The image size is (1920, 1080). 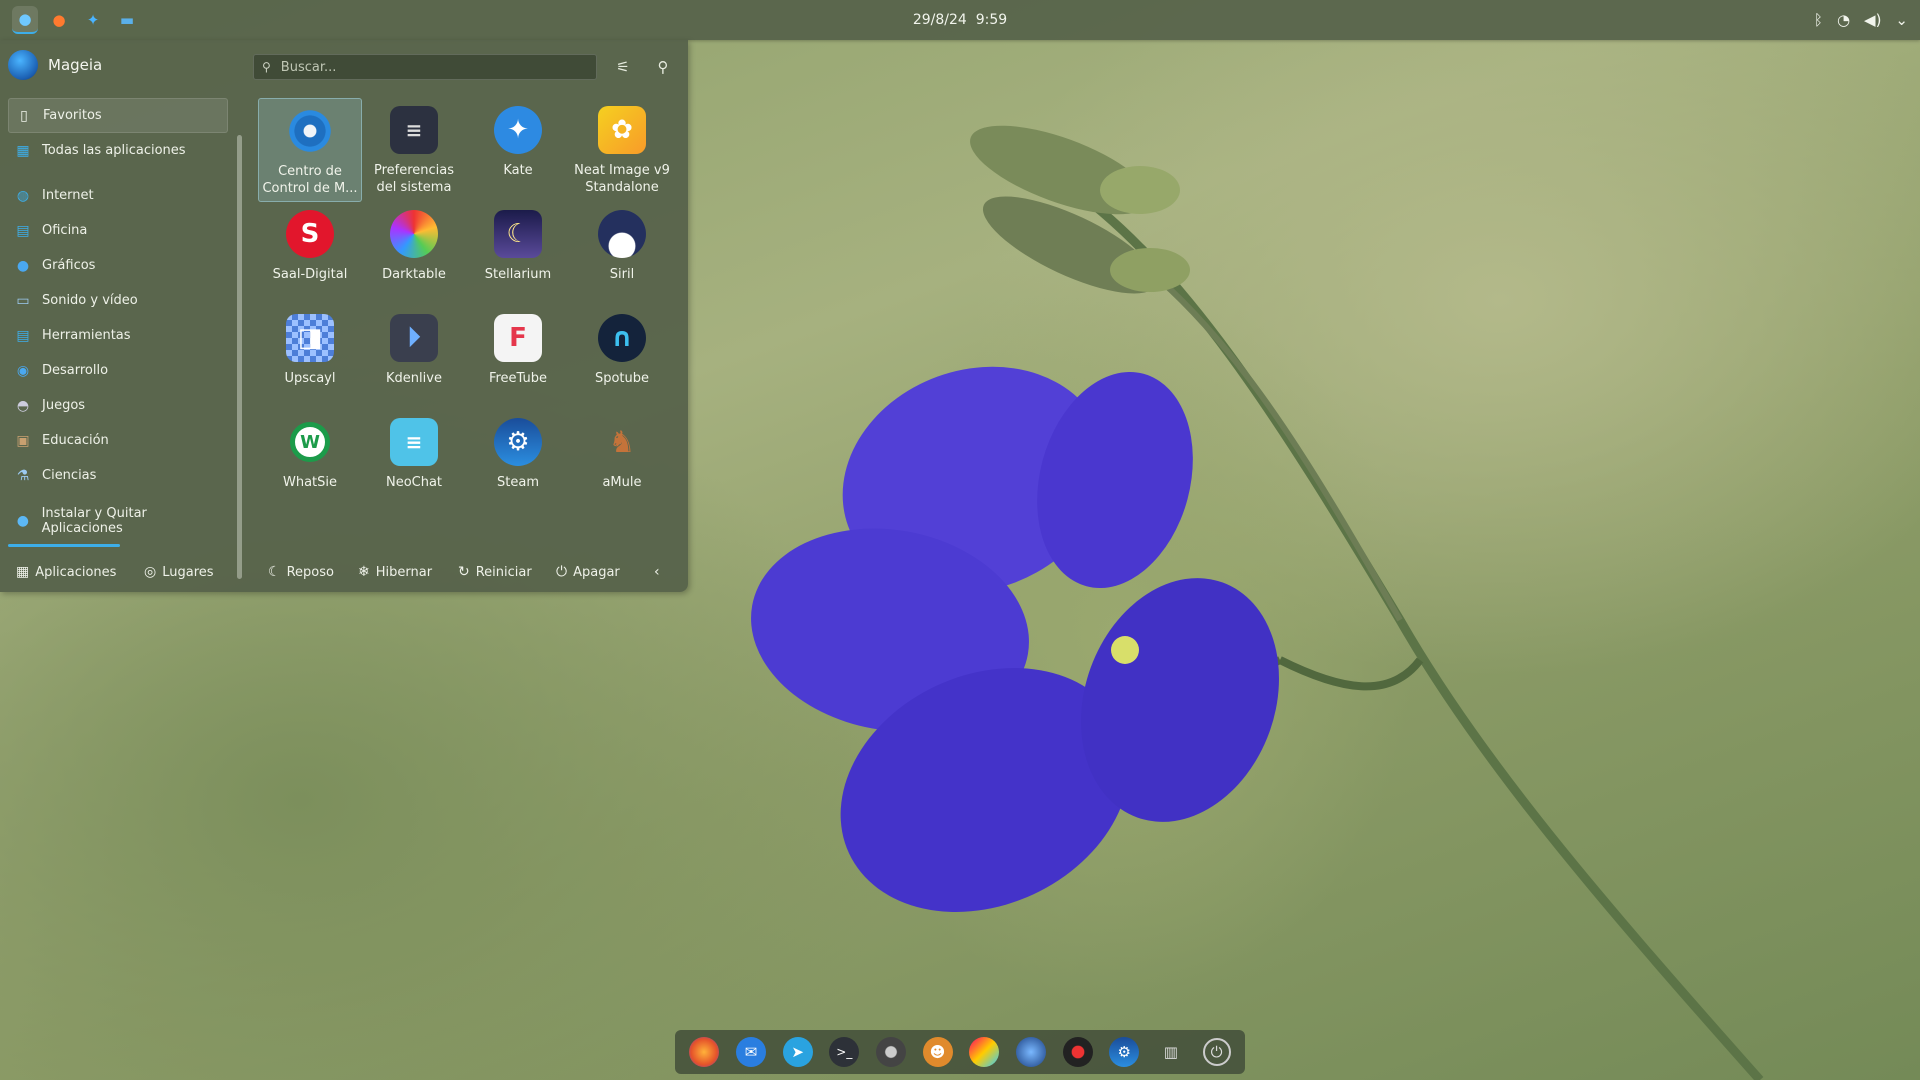 What do you see at coordinates (118, 405) in the screenshot?
I see `sidebar-item-juegos: ◓ Juegos` at bounding box center [118, 405].